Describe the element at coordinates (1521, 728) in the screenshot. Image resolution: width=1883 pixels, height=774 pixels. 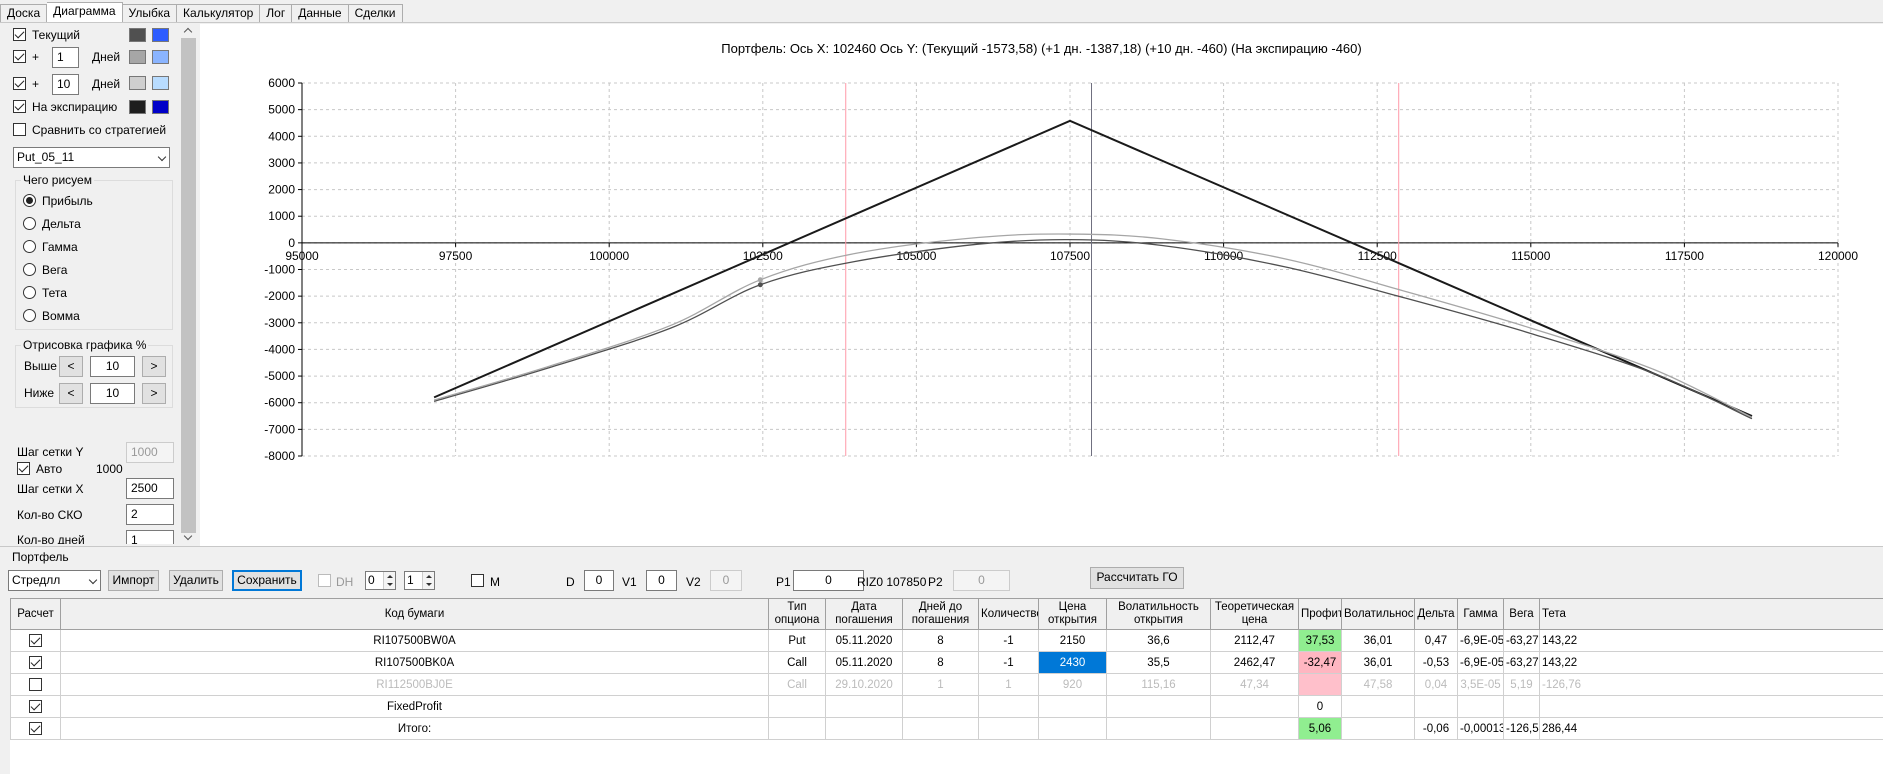
I see `table-cell: -126,54` at that location.